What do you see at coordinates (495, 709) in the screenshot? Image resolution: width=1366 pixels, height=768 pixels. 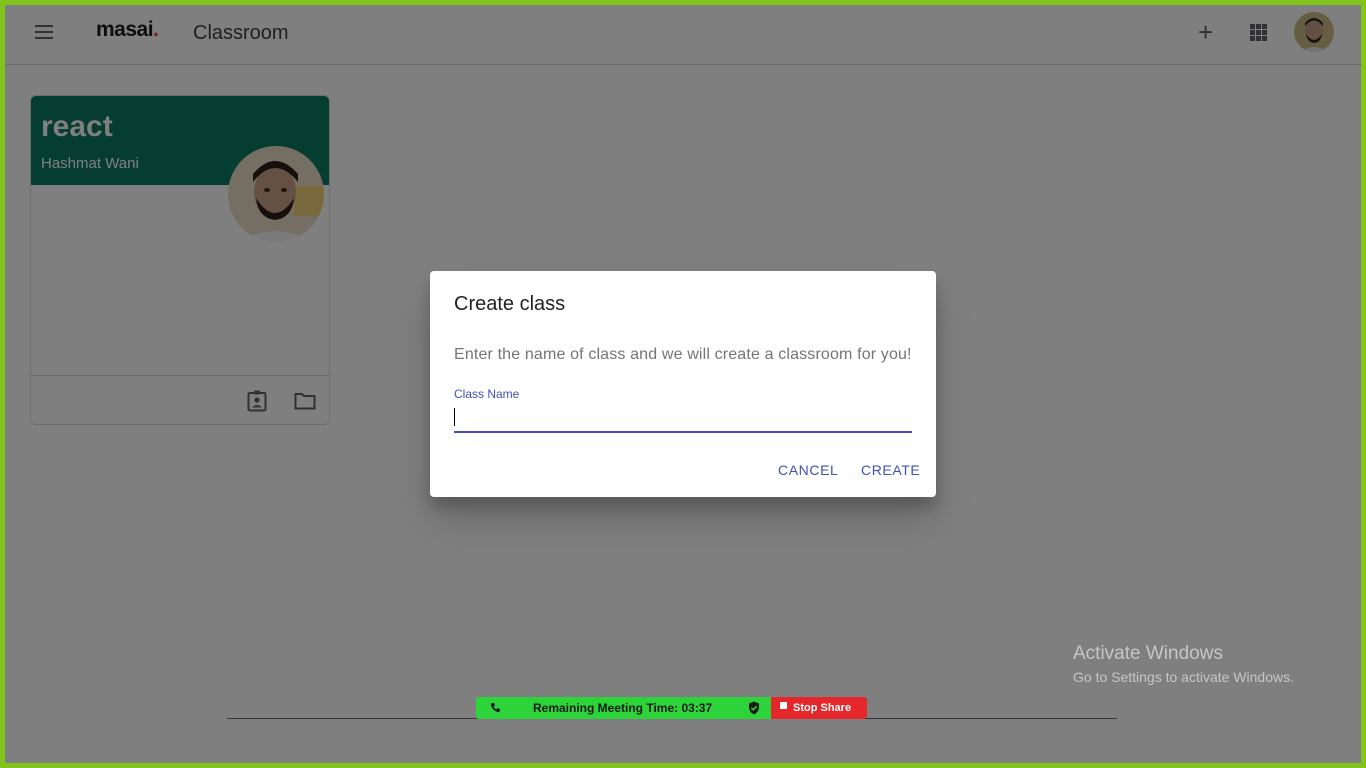 I see `phone-icon` at bounding box center [495, 709].